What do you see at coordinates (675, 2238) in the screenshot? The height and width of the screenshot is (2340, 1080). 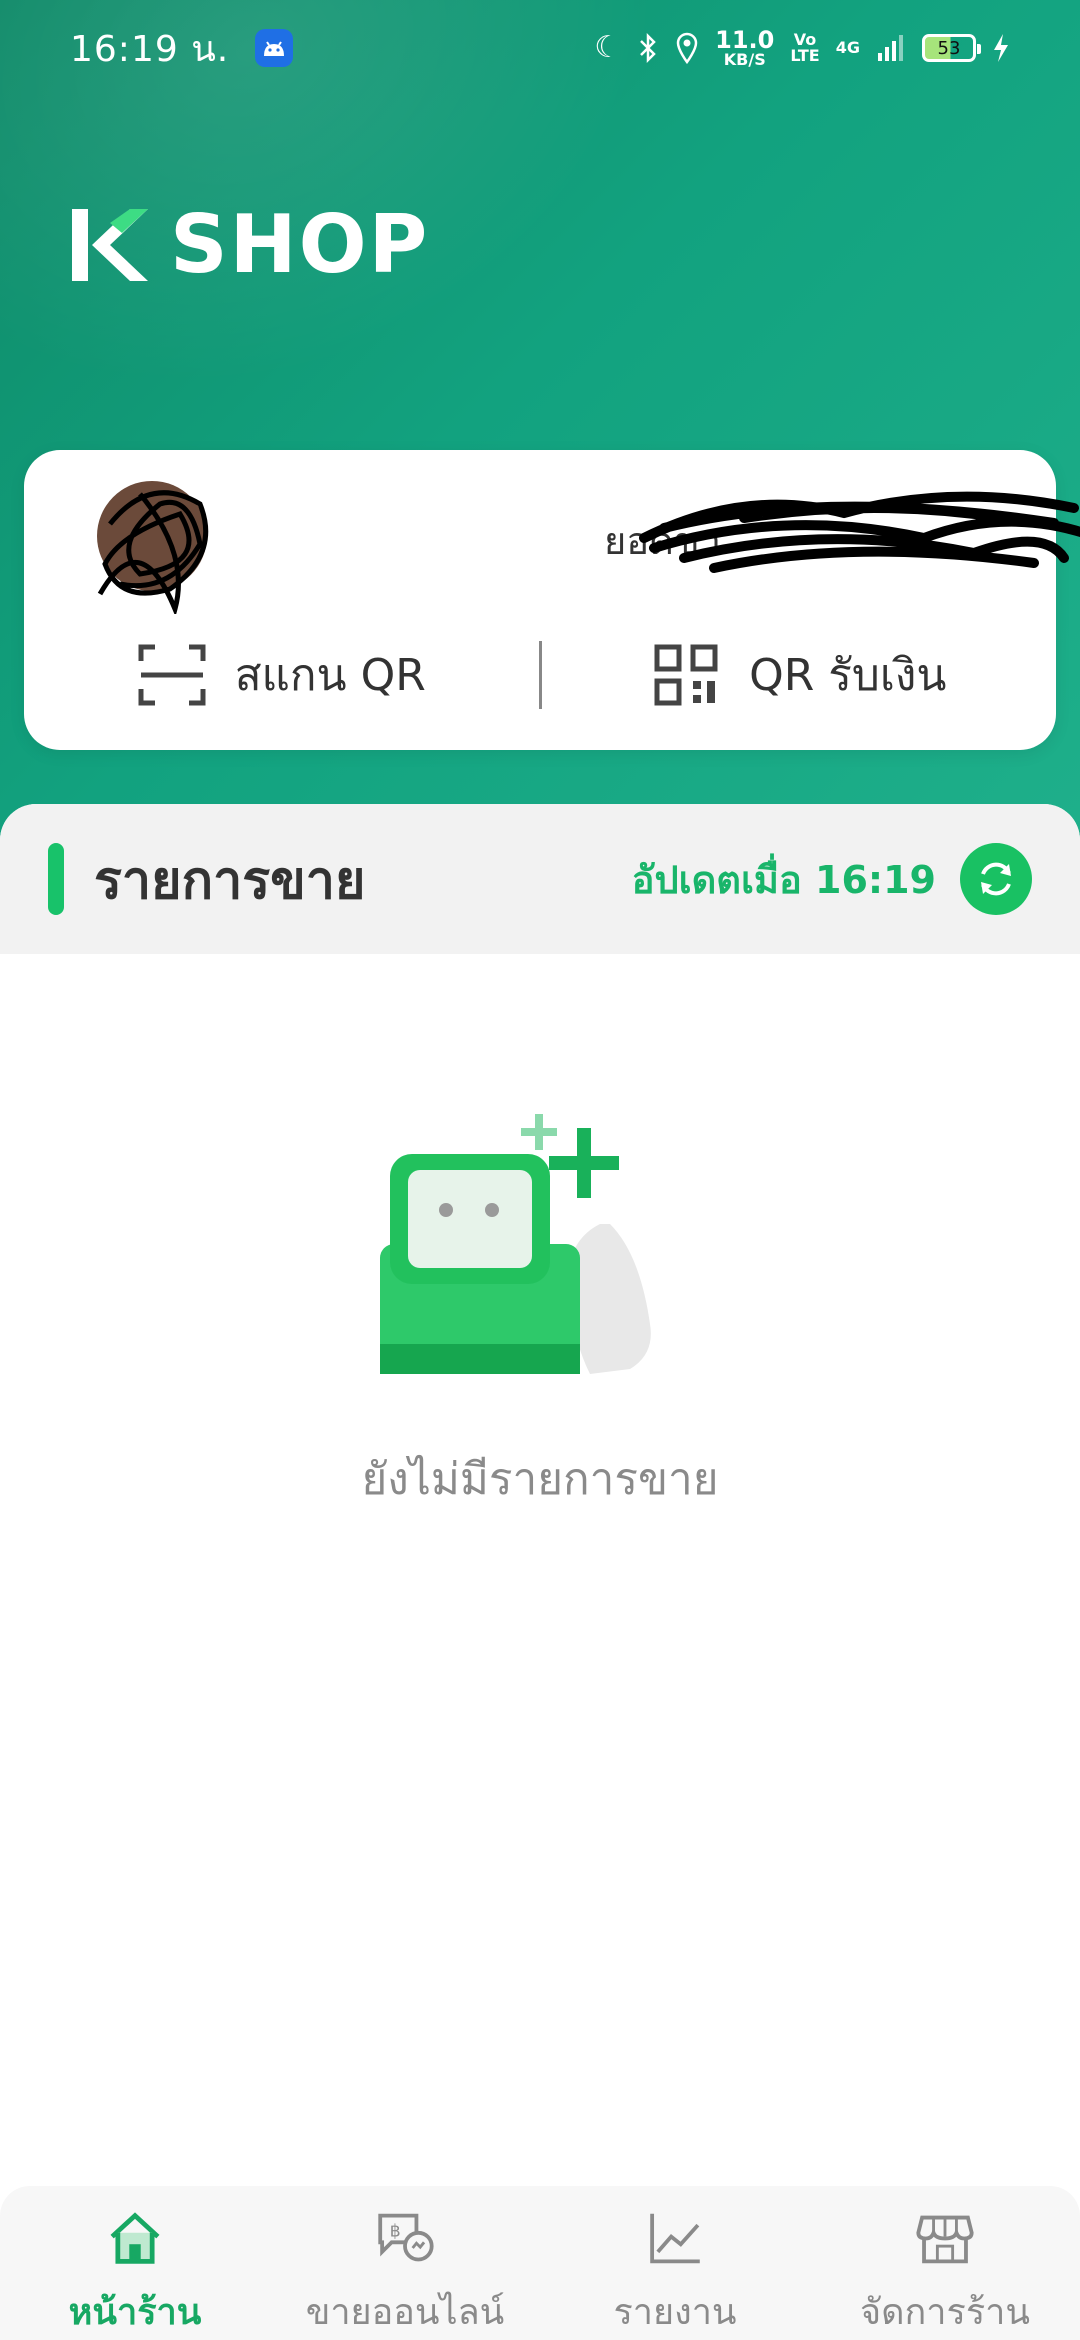 I see `report-chart-icon` at bounding box center [675, 2238].